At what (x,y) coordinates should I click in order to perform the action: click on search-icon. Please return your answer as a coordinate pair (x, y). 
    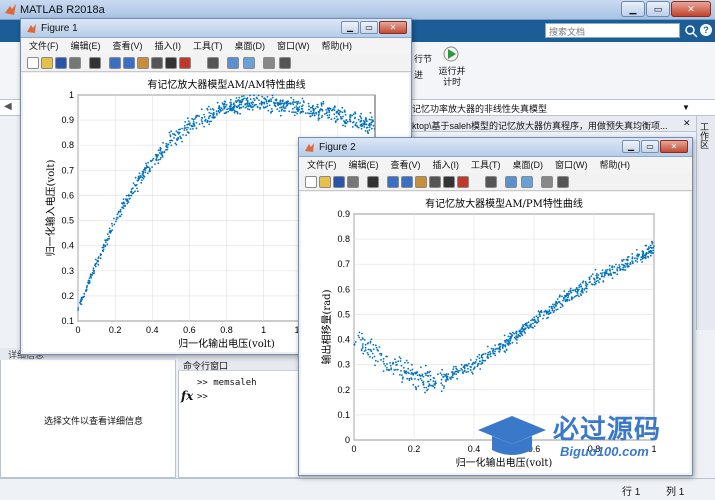
    Looking at the image, I should click on (691, 31).